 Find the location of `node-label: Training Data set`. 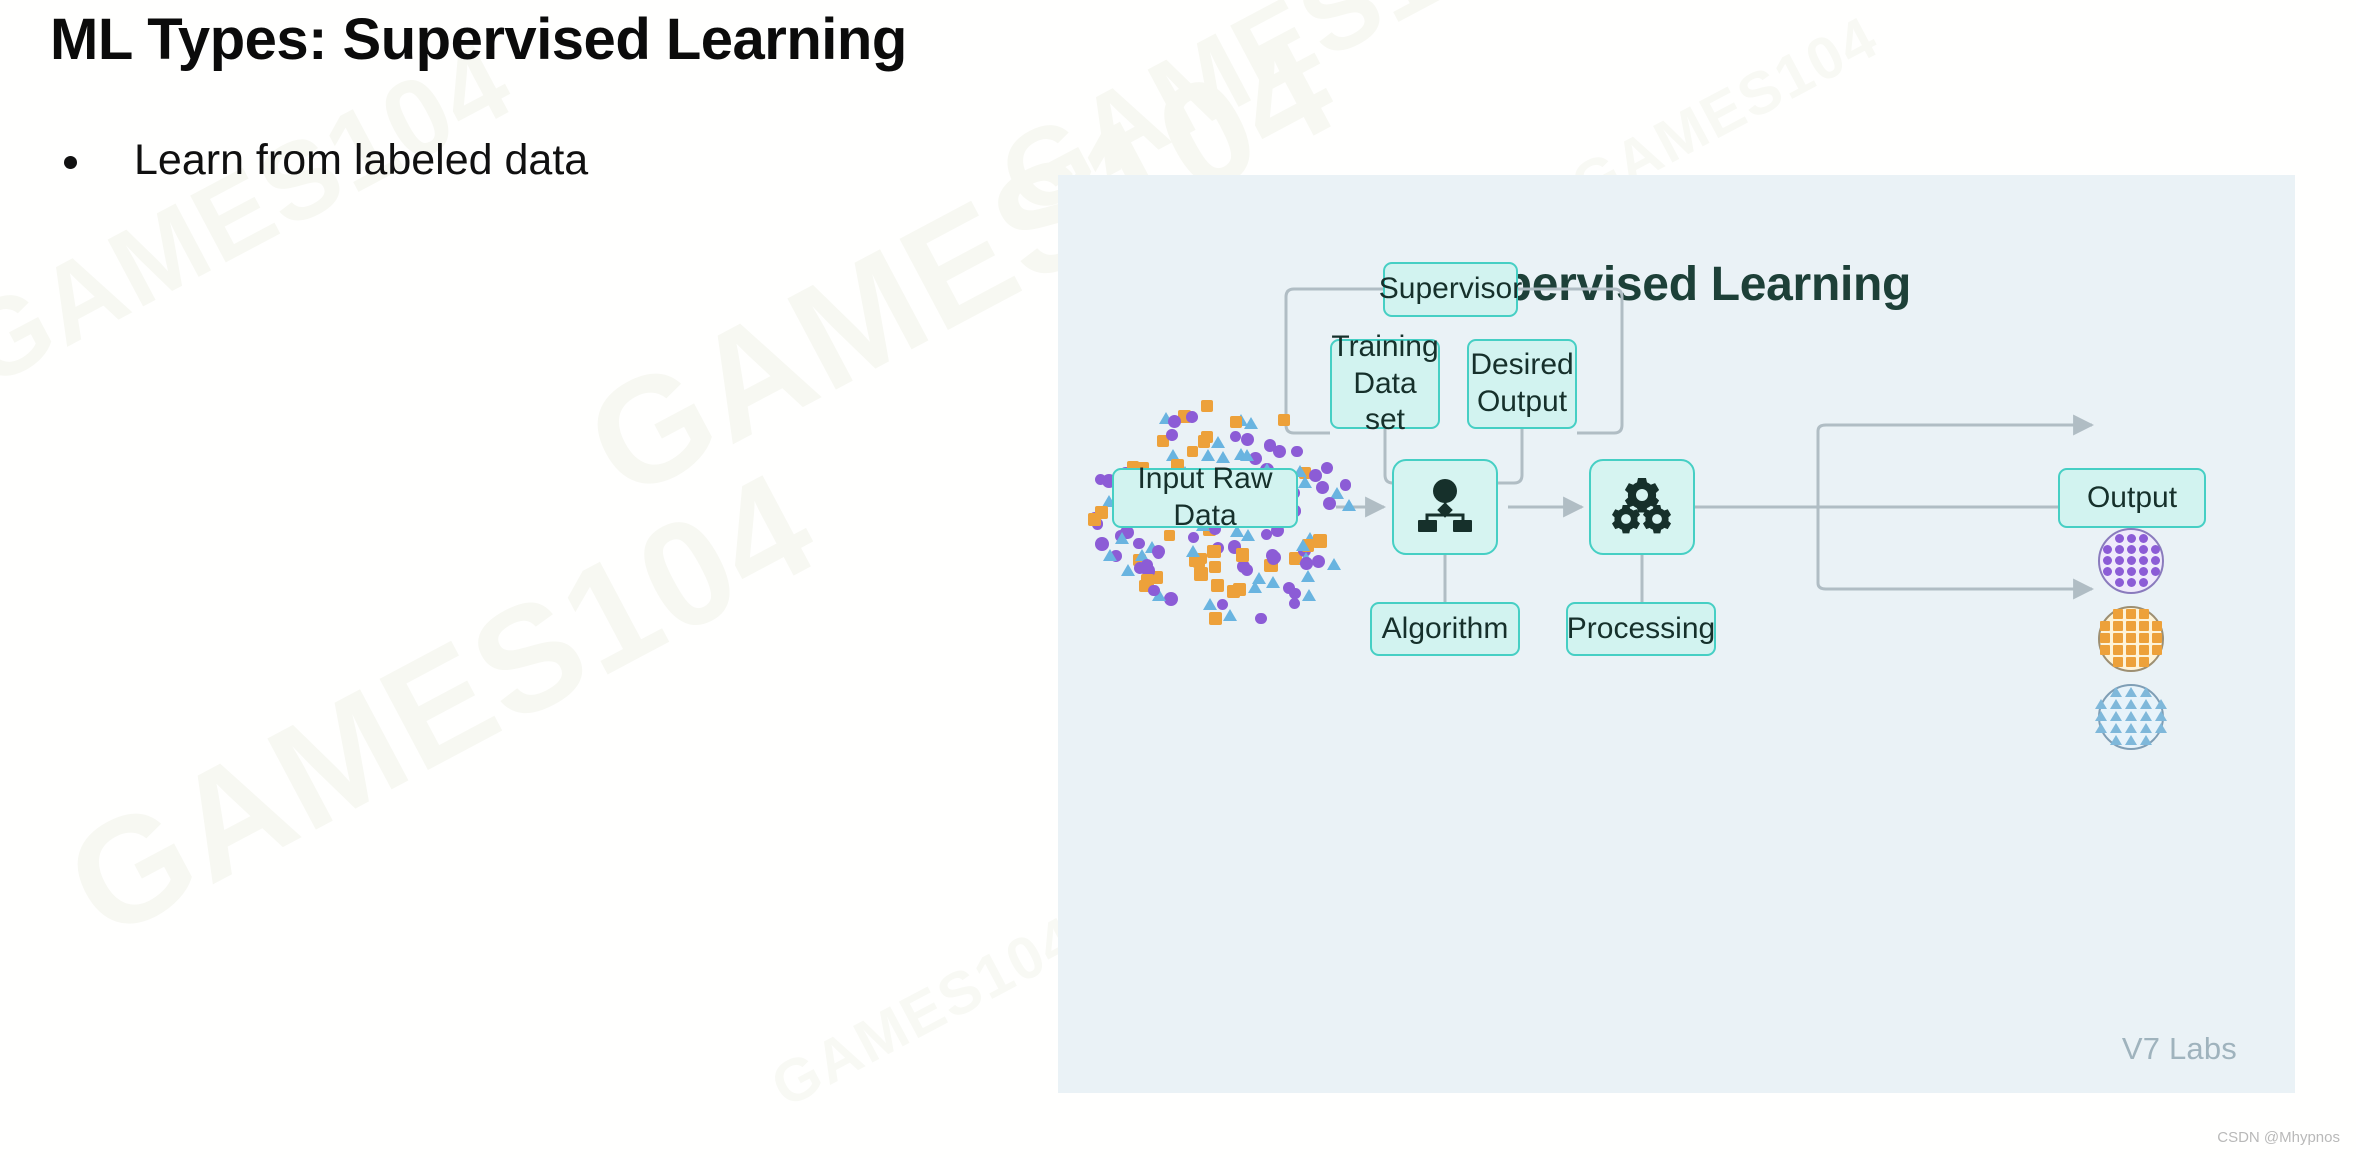

node-label: Training Data set is located at coordinates (1385, 383).